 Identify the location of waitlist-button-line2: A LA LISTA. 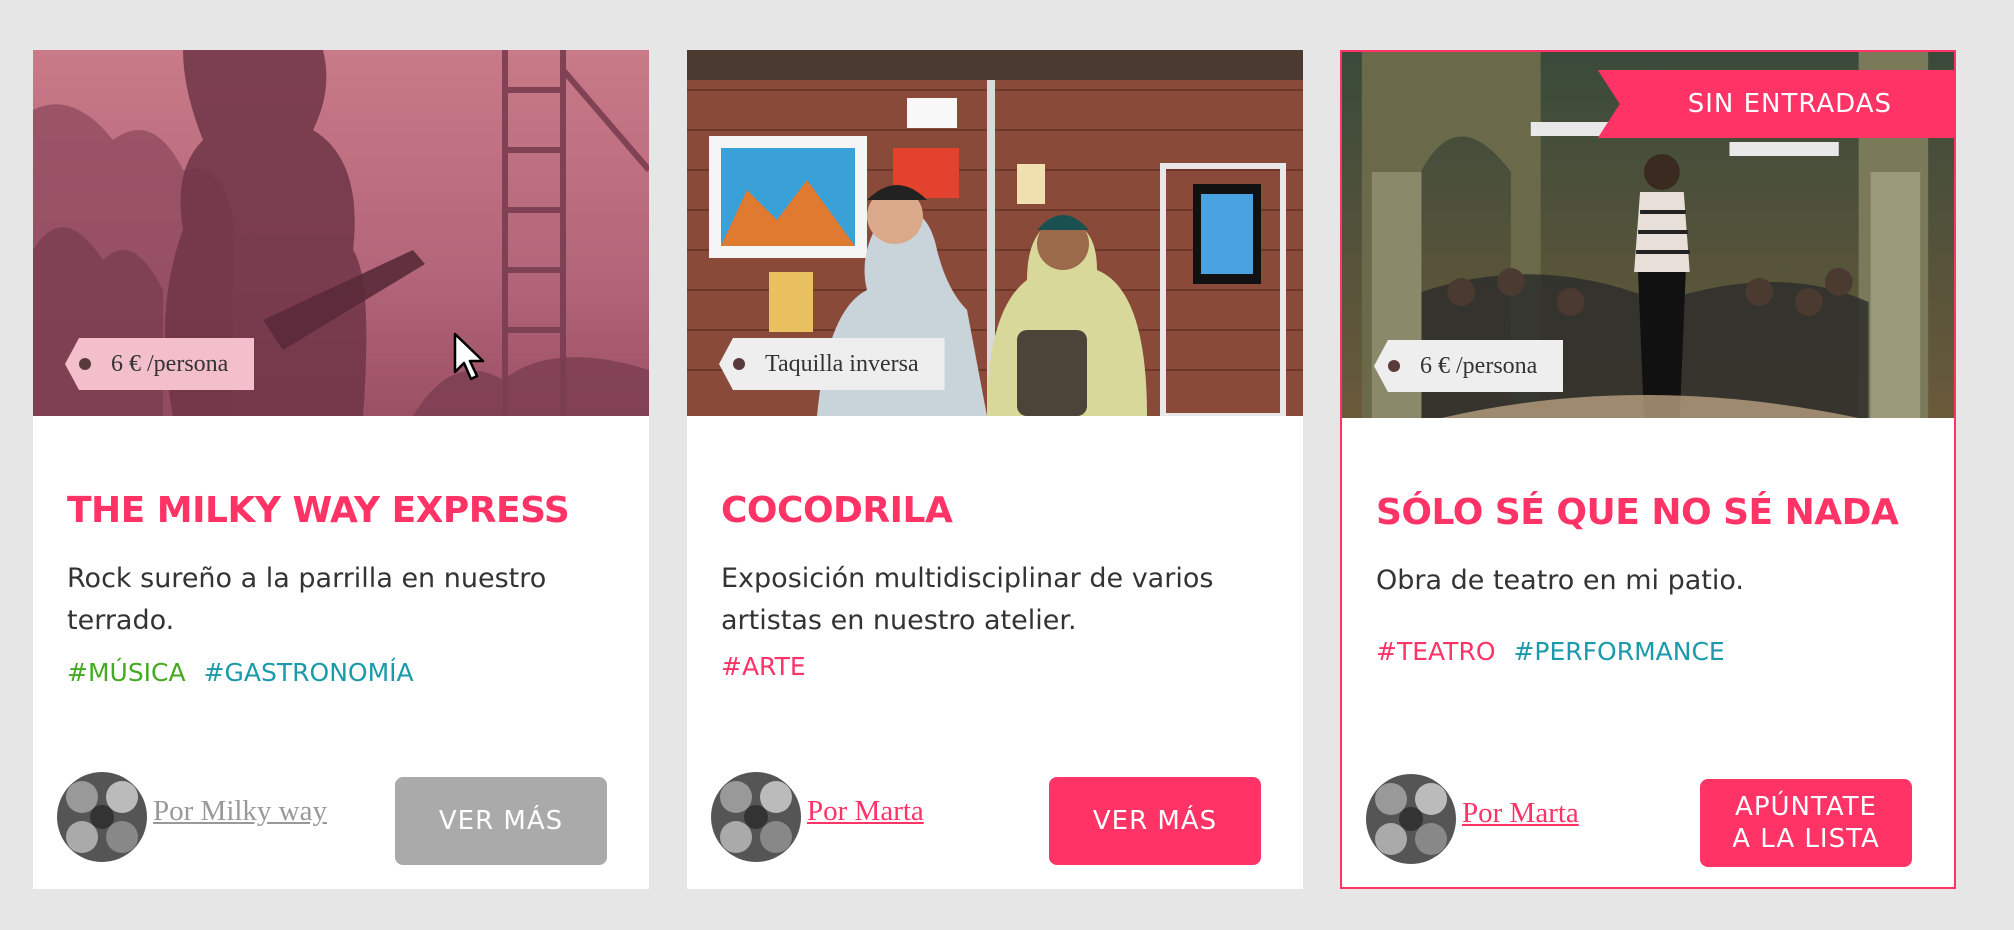
(1806, 839).